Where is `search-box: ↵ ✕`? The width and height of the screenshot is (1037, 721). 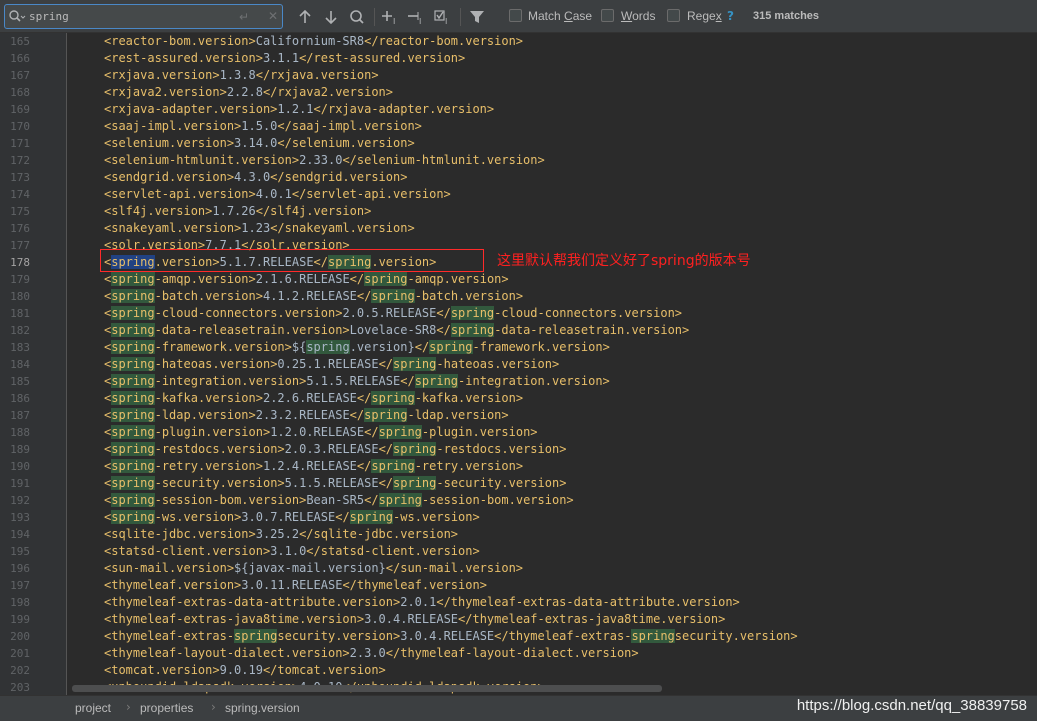
search-box: ↵ ✕ is located at coordinates (143, 16).